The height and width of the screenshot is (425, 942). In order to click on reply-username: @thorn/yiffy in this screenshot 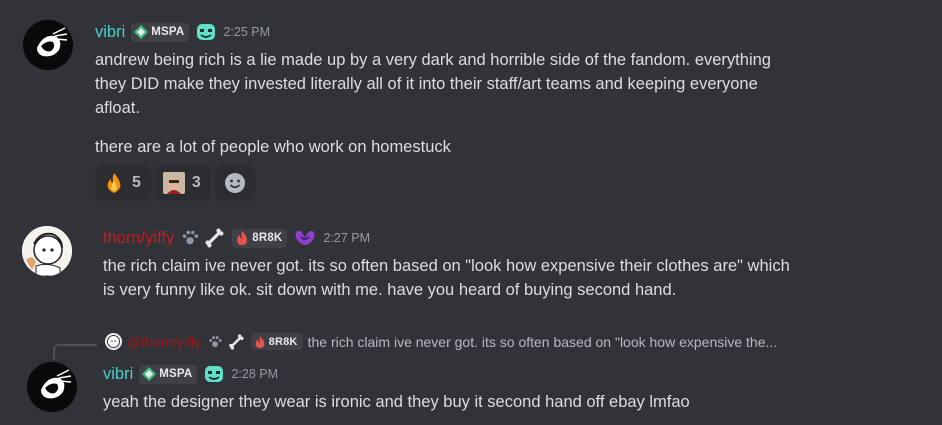, I will do `click(164, 342)`.